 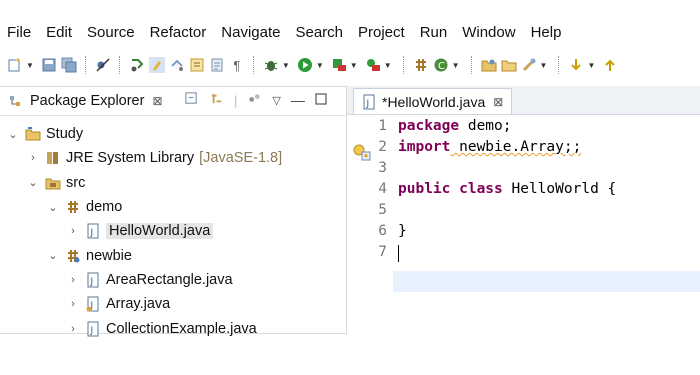 What do you see at coordinates (319, 32) in the screenshot?
I see `menu-search: Search` at bounding box center [319, 32].